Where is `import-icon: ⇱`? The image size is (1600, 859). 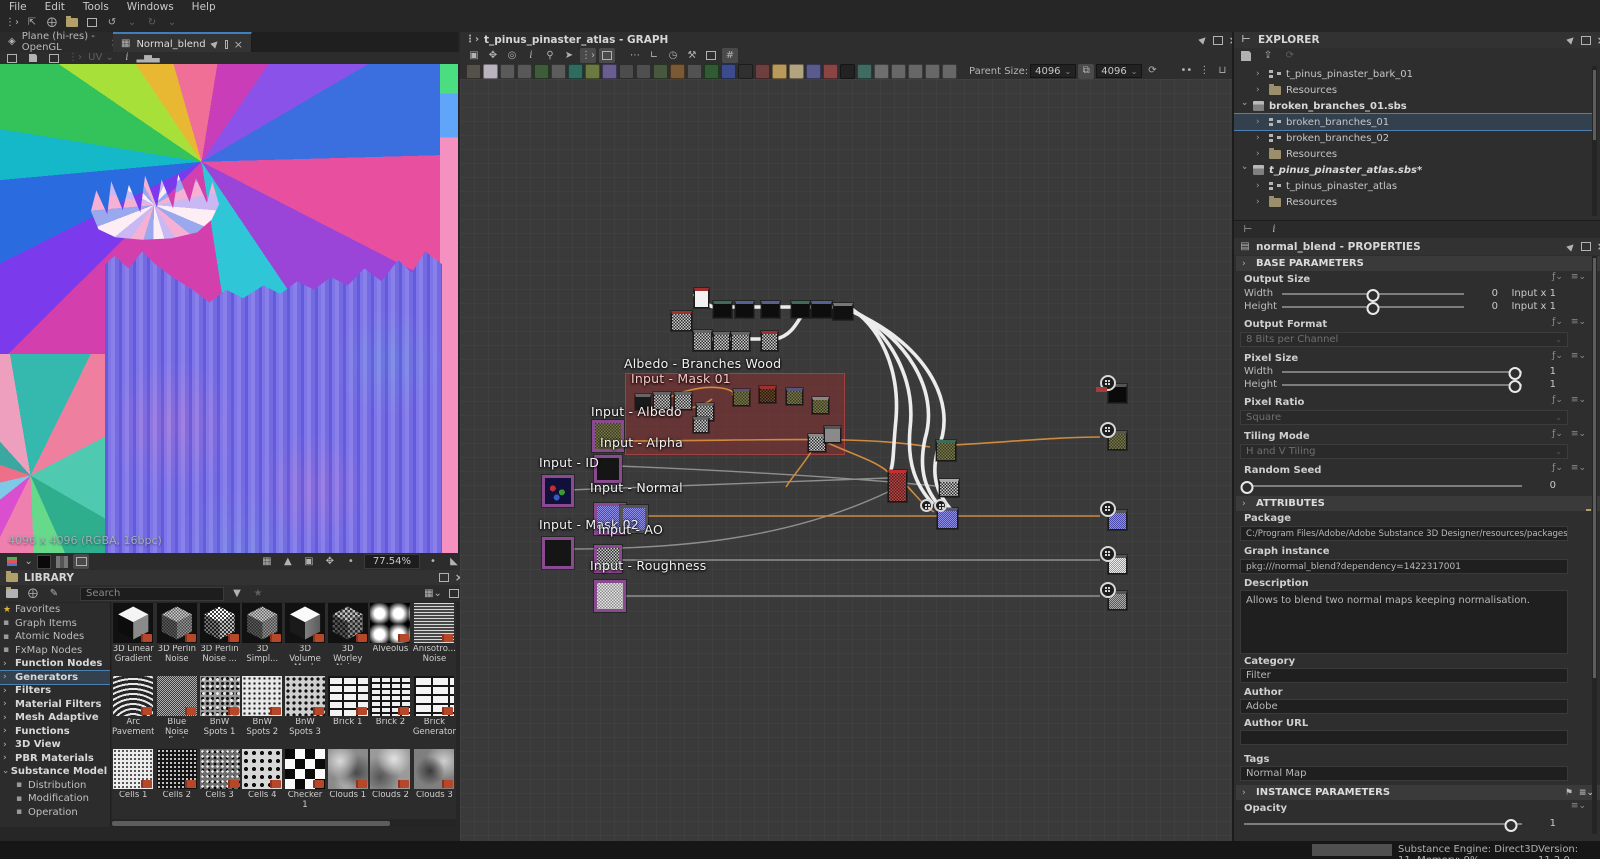 import-icon: ⇱ is located at coordinates (32, 22).